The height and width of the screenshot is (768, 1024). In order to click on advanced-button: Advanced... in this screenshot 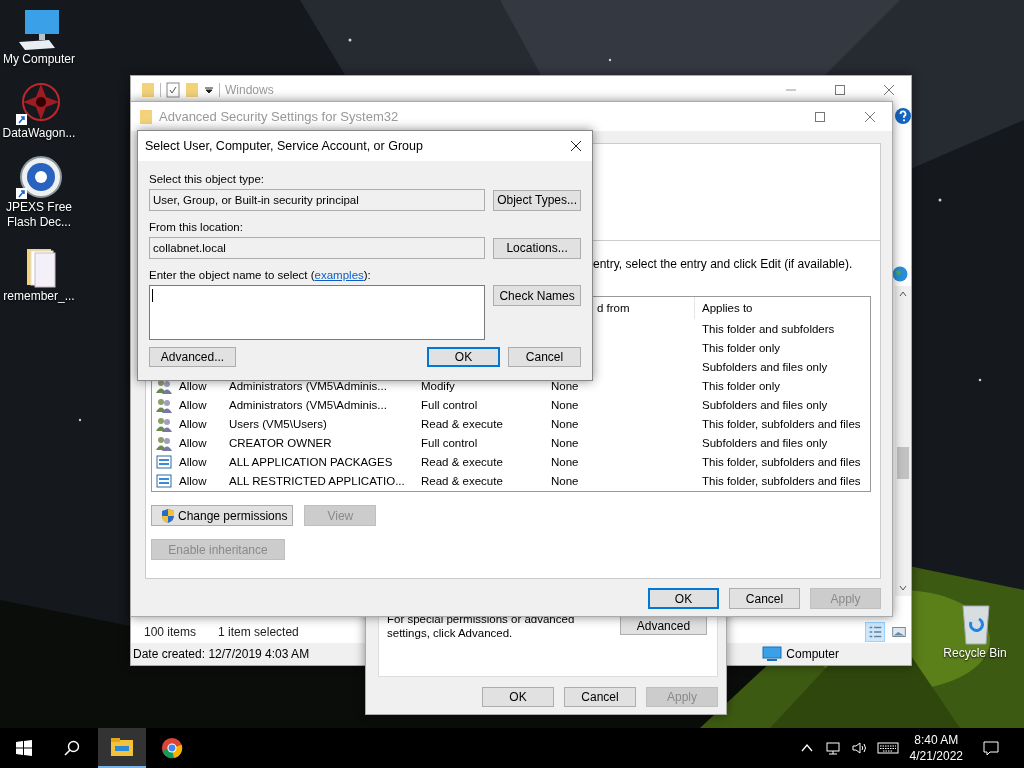, I will do `click(192, 357)`.